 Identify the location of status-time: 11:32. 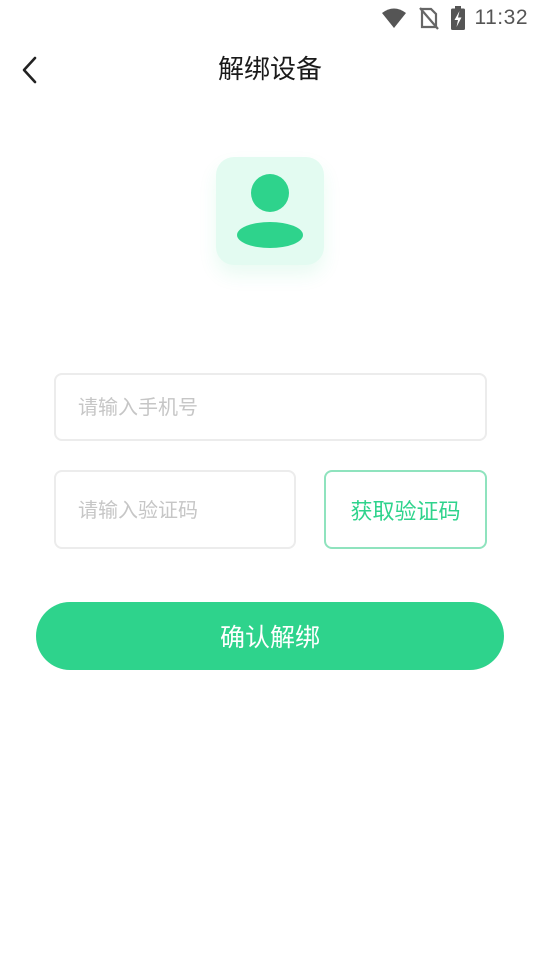
(501, 17).